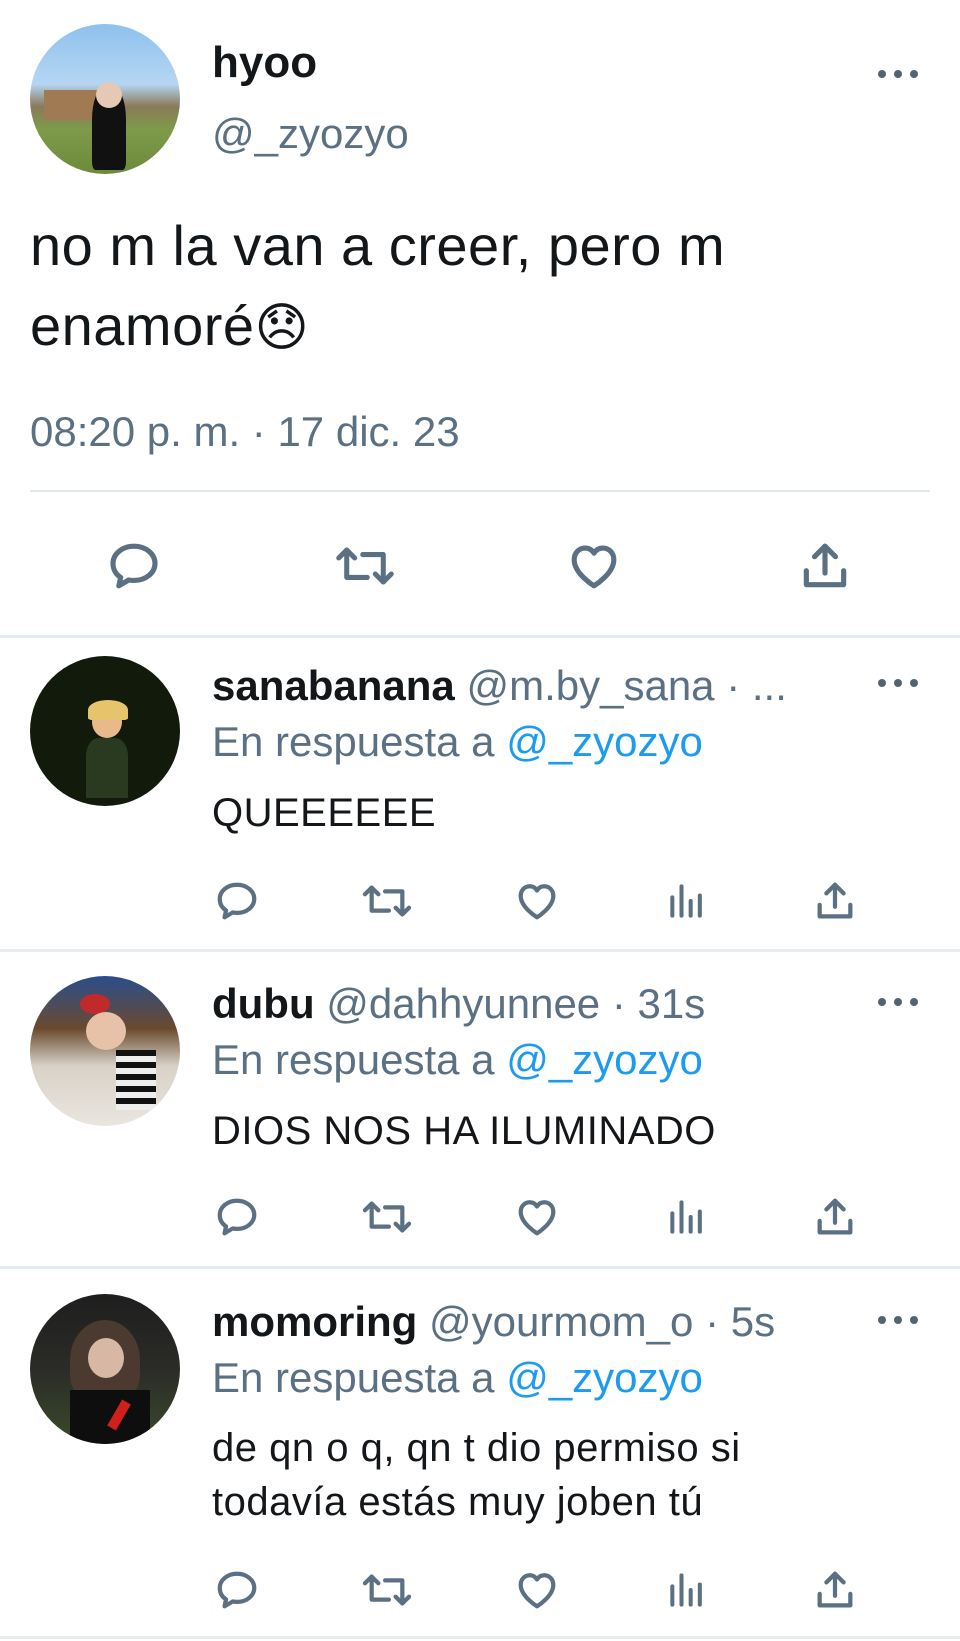 The height and width of the screenshot is (1641, 960). What do you see at coordinates (245, 431) in the screenshot?
I see `timestamp: 08:20 p. m. · 17 dic. 23` at bounding box center [245, 431].